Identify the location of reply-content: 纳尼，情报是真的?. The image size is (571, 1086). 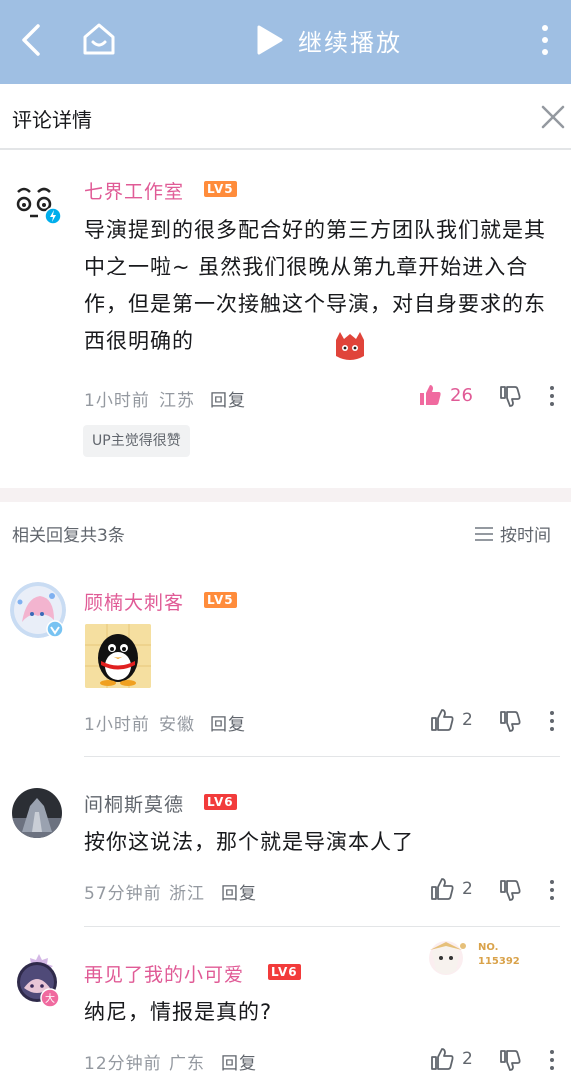
(178, 1012).